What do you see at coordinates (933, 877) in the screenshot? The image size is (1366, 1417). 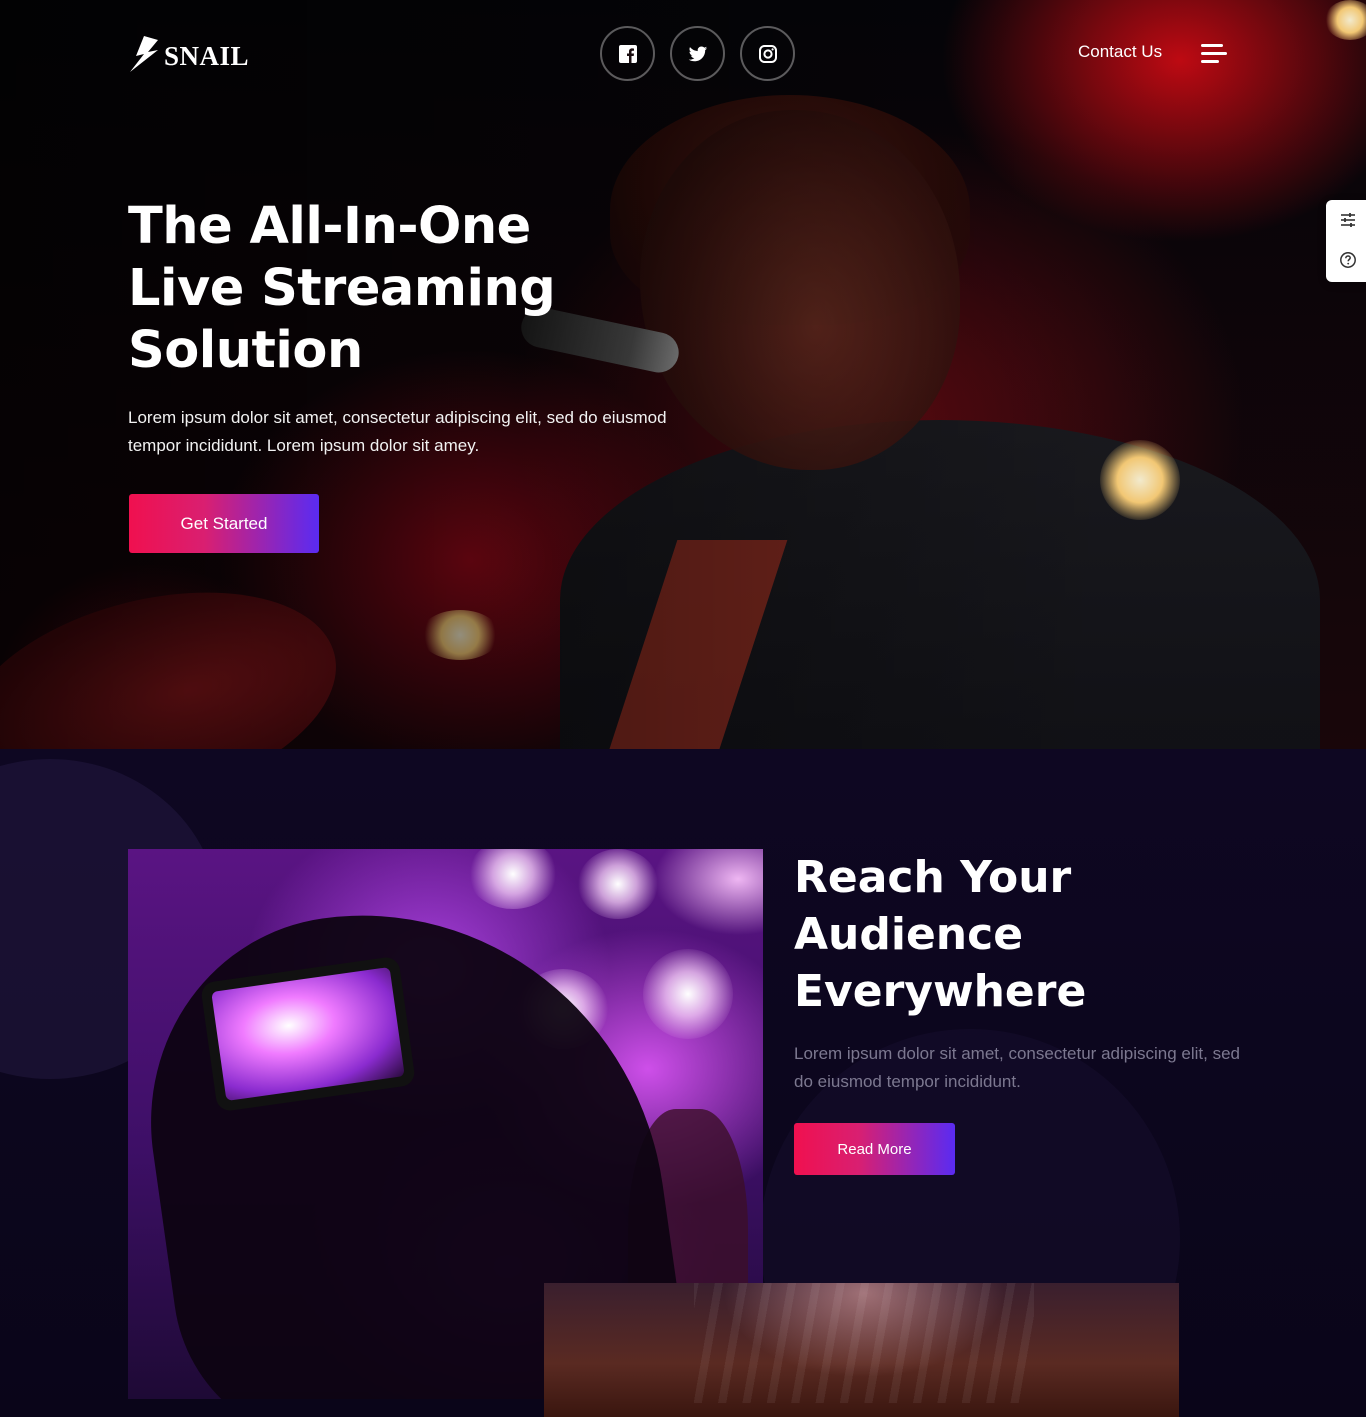 I see `feature-title-line: Reach Your` at bounding box center [933, 877].